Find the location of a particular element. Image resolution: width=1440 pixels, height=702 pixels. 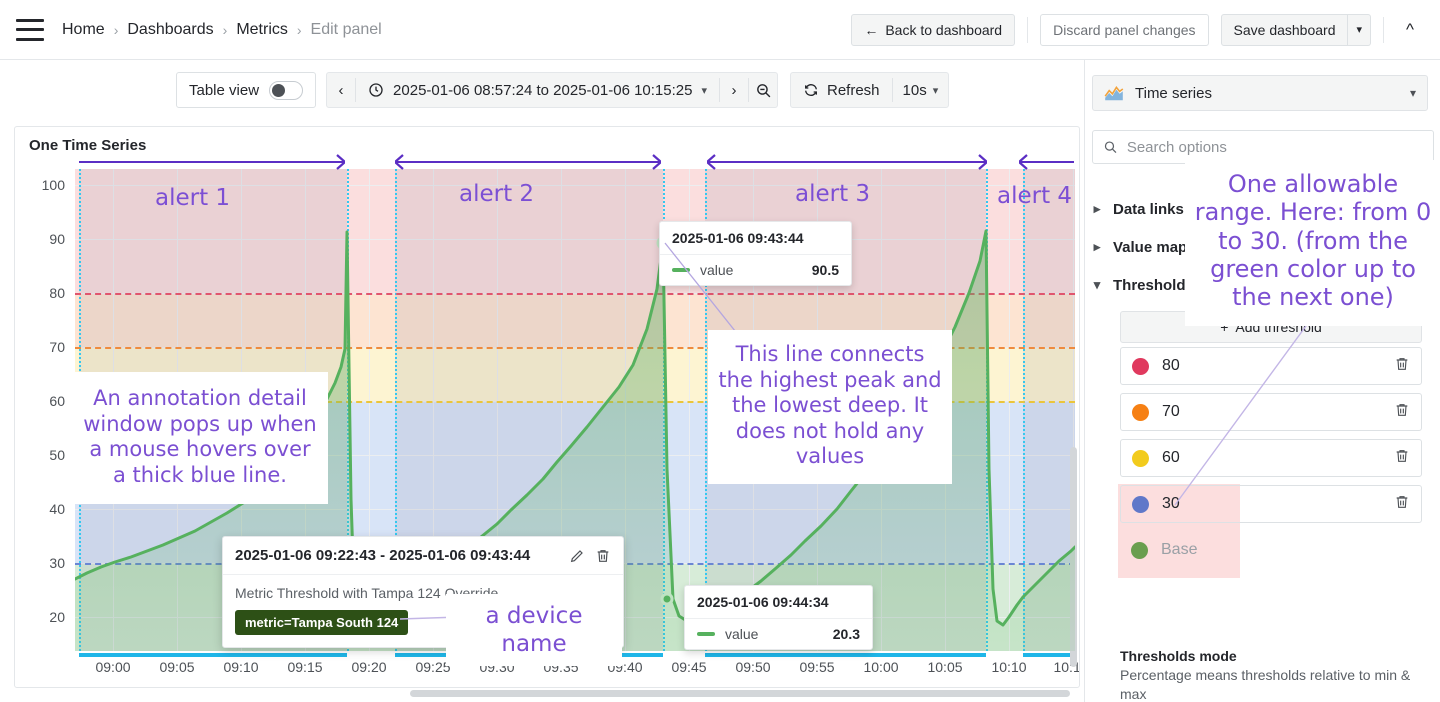

y-tick-label: 100 is located at coordinates (53, 185).